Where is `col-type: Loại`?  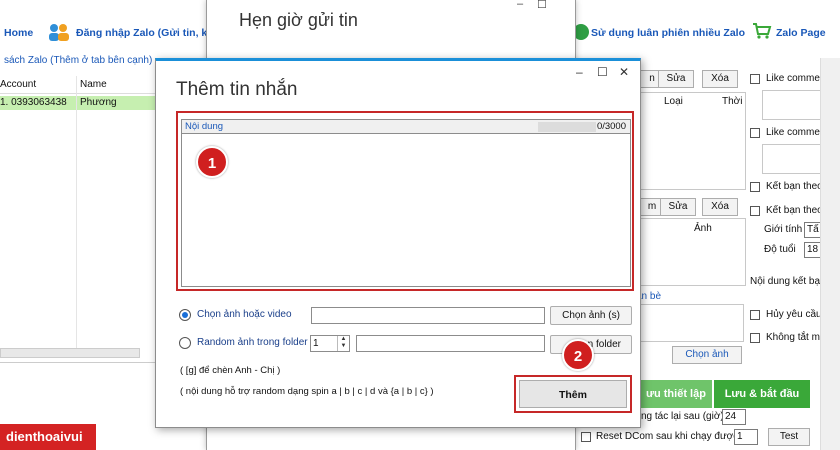 col-type: Loại is located at coordinates (673, 101).